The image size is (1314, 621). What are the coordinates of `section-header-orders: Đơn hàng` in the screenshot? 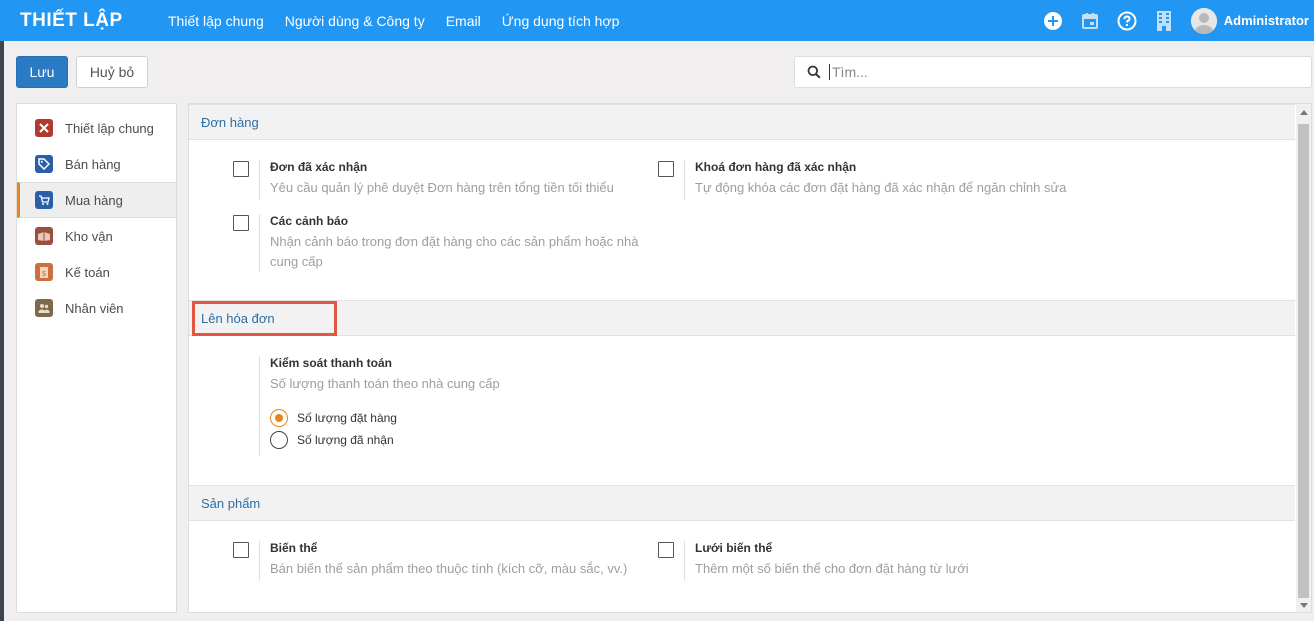 It's located at (742, 122).